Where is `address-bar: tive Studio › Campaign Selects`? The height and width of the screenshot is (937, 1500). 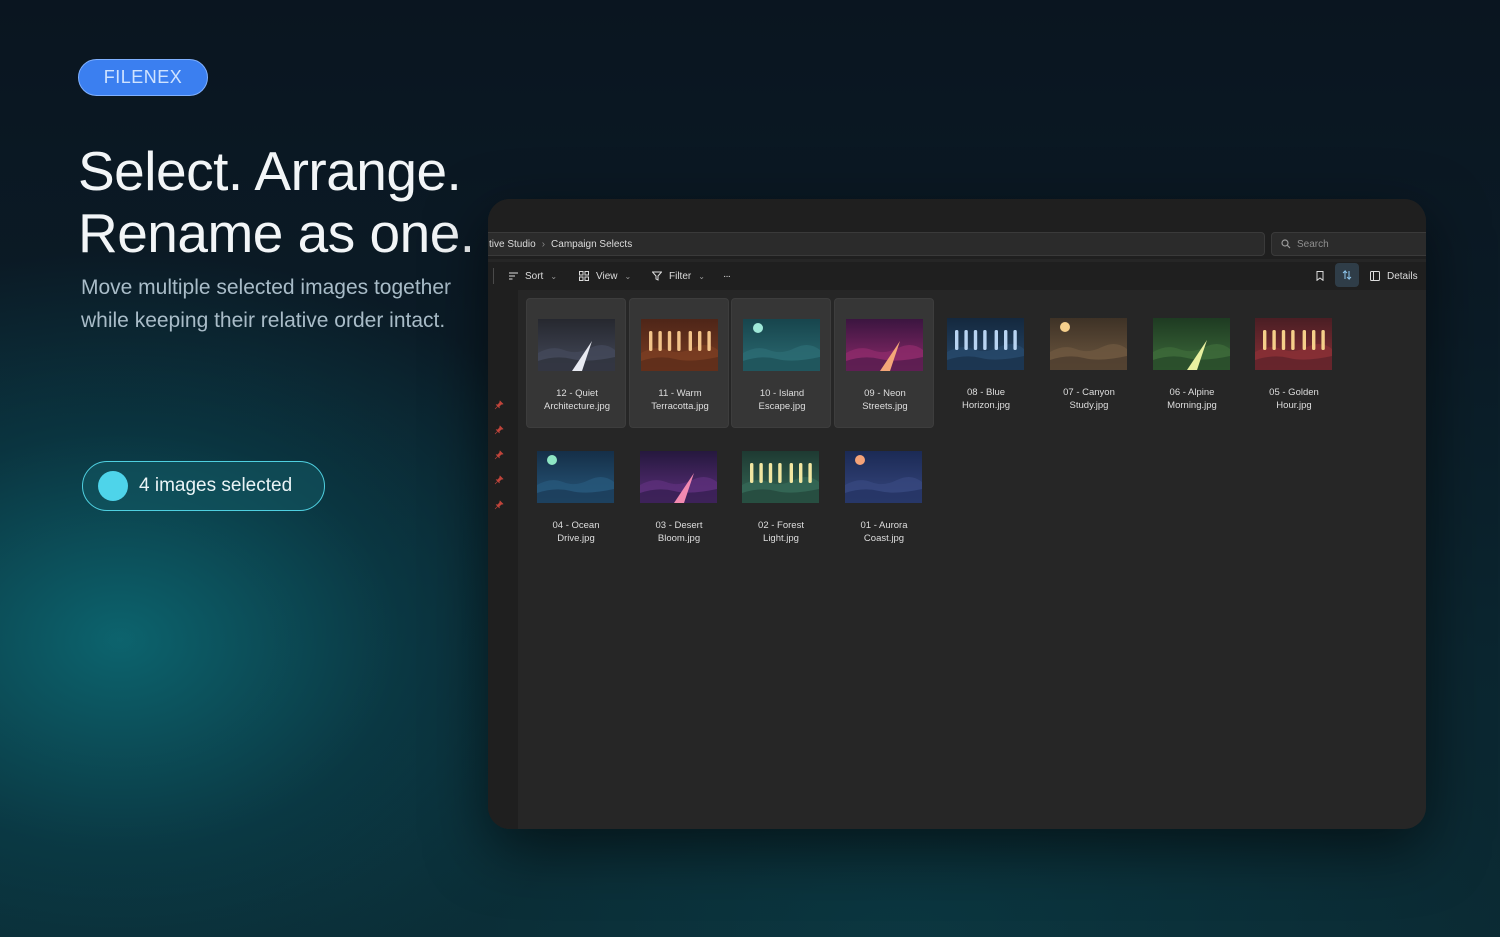 address-bar: tive Studio › Campaign Selects is located at coordinates (876, 244).